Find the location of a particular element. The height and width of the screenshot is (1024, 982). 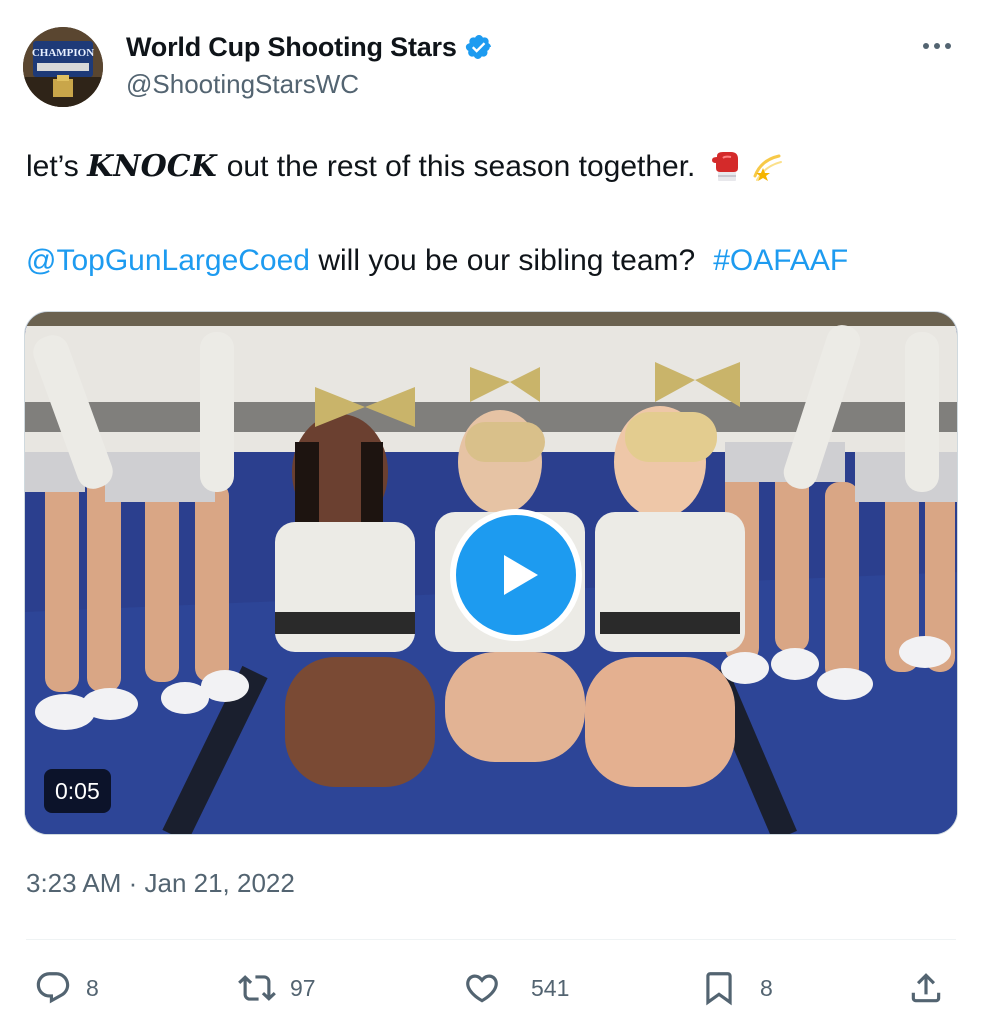

retweet-count: 97 is located at coordinates (303, 987).